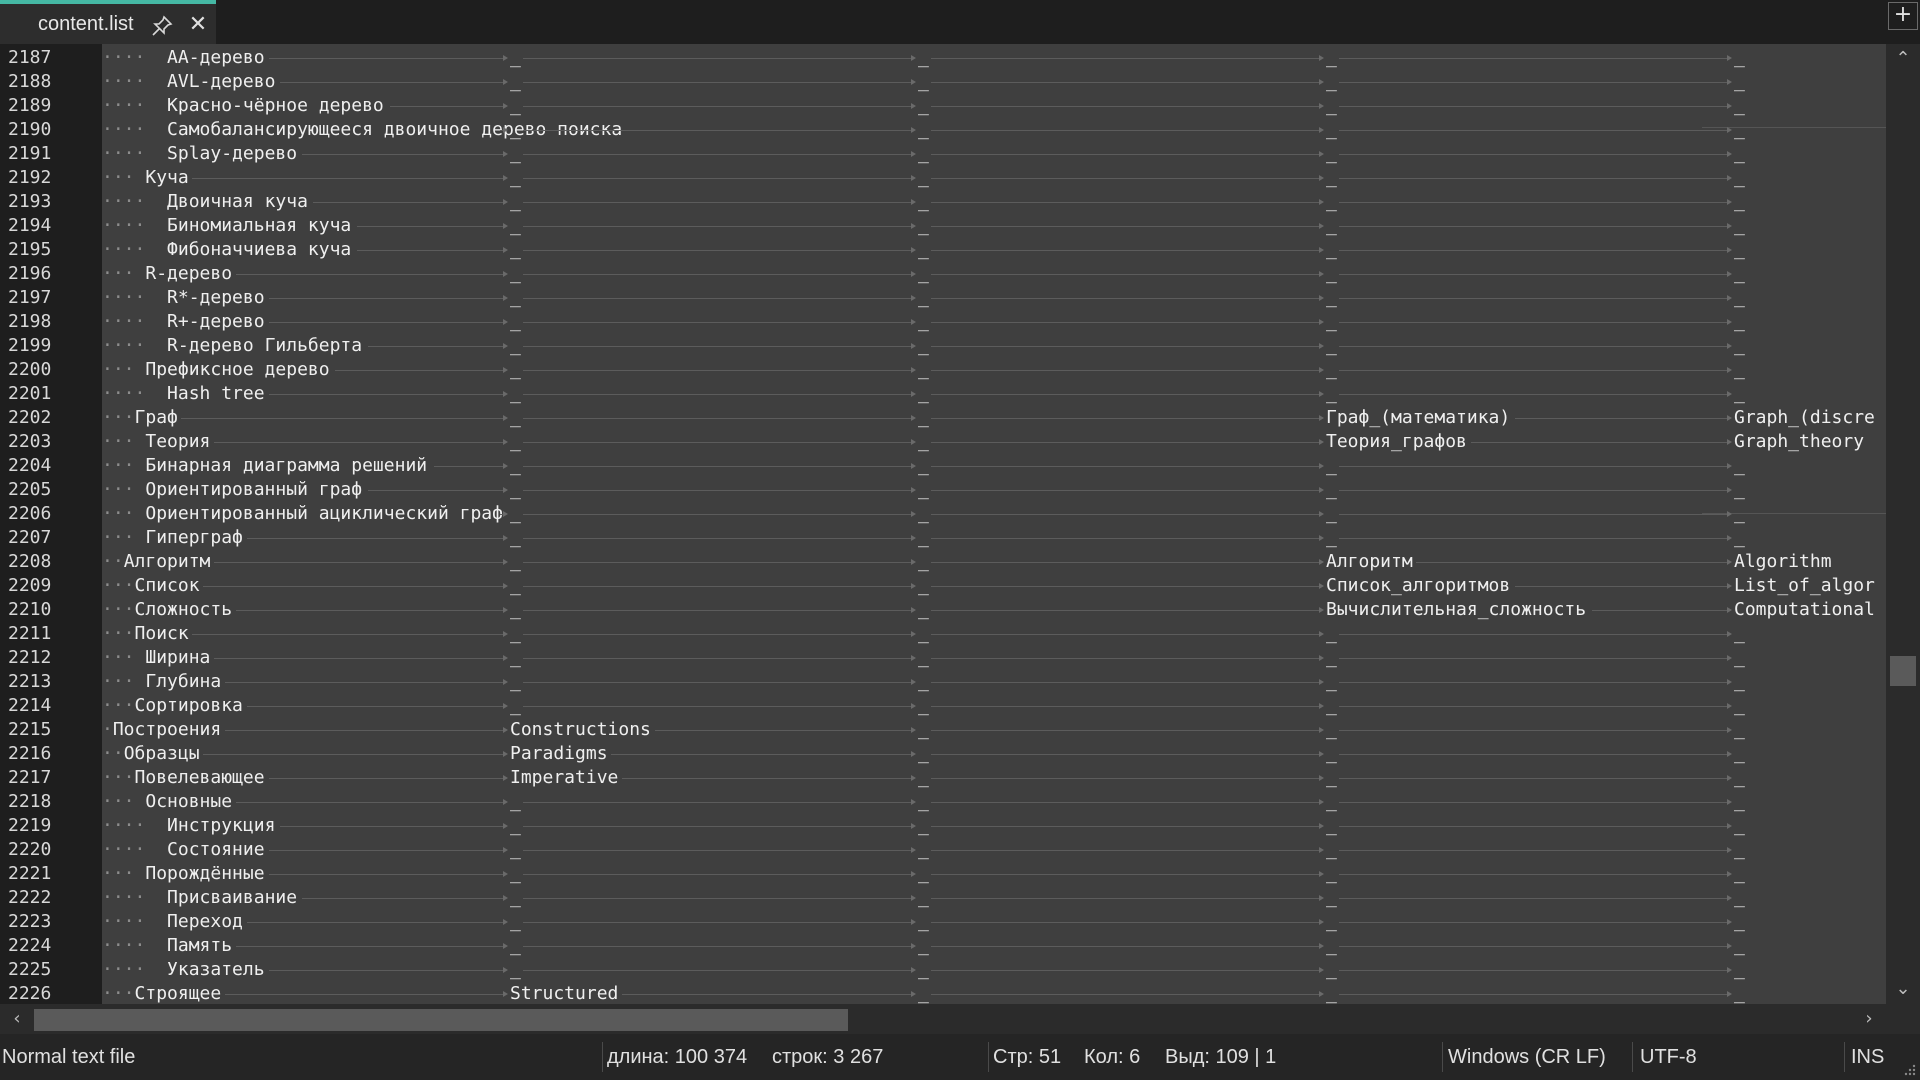  I want to click on text-line: ···· Переход _ _ _ _, so click(994, 922).